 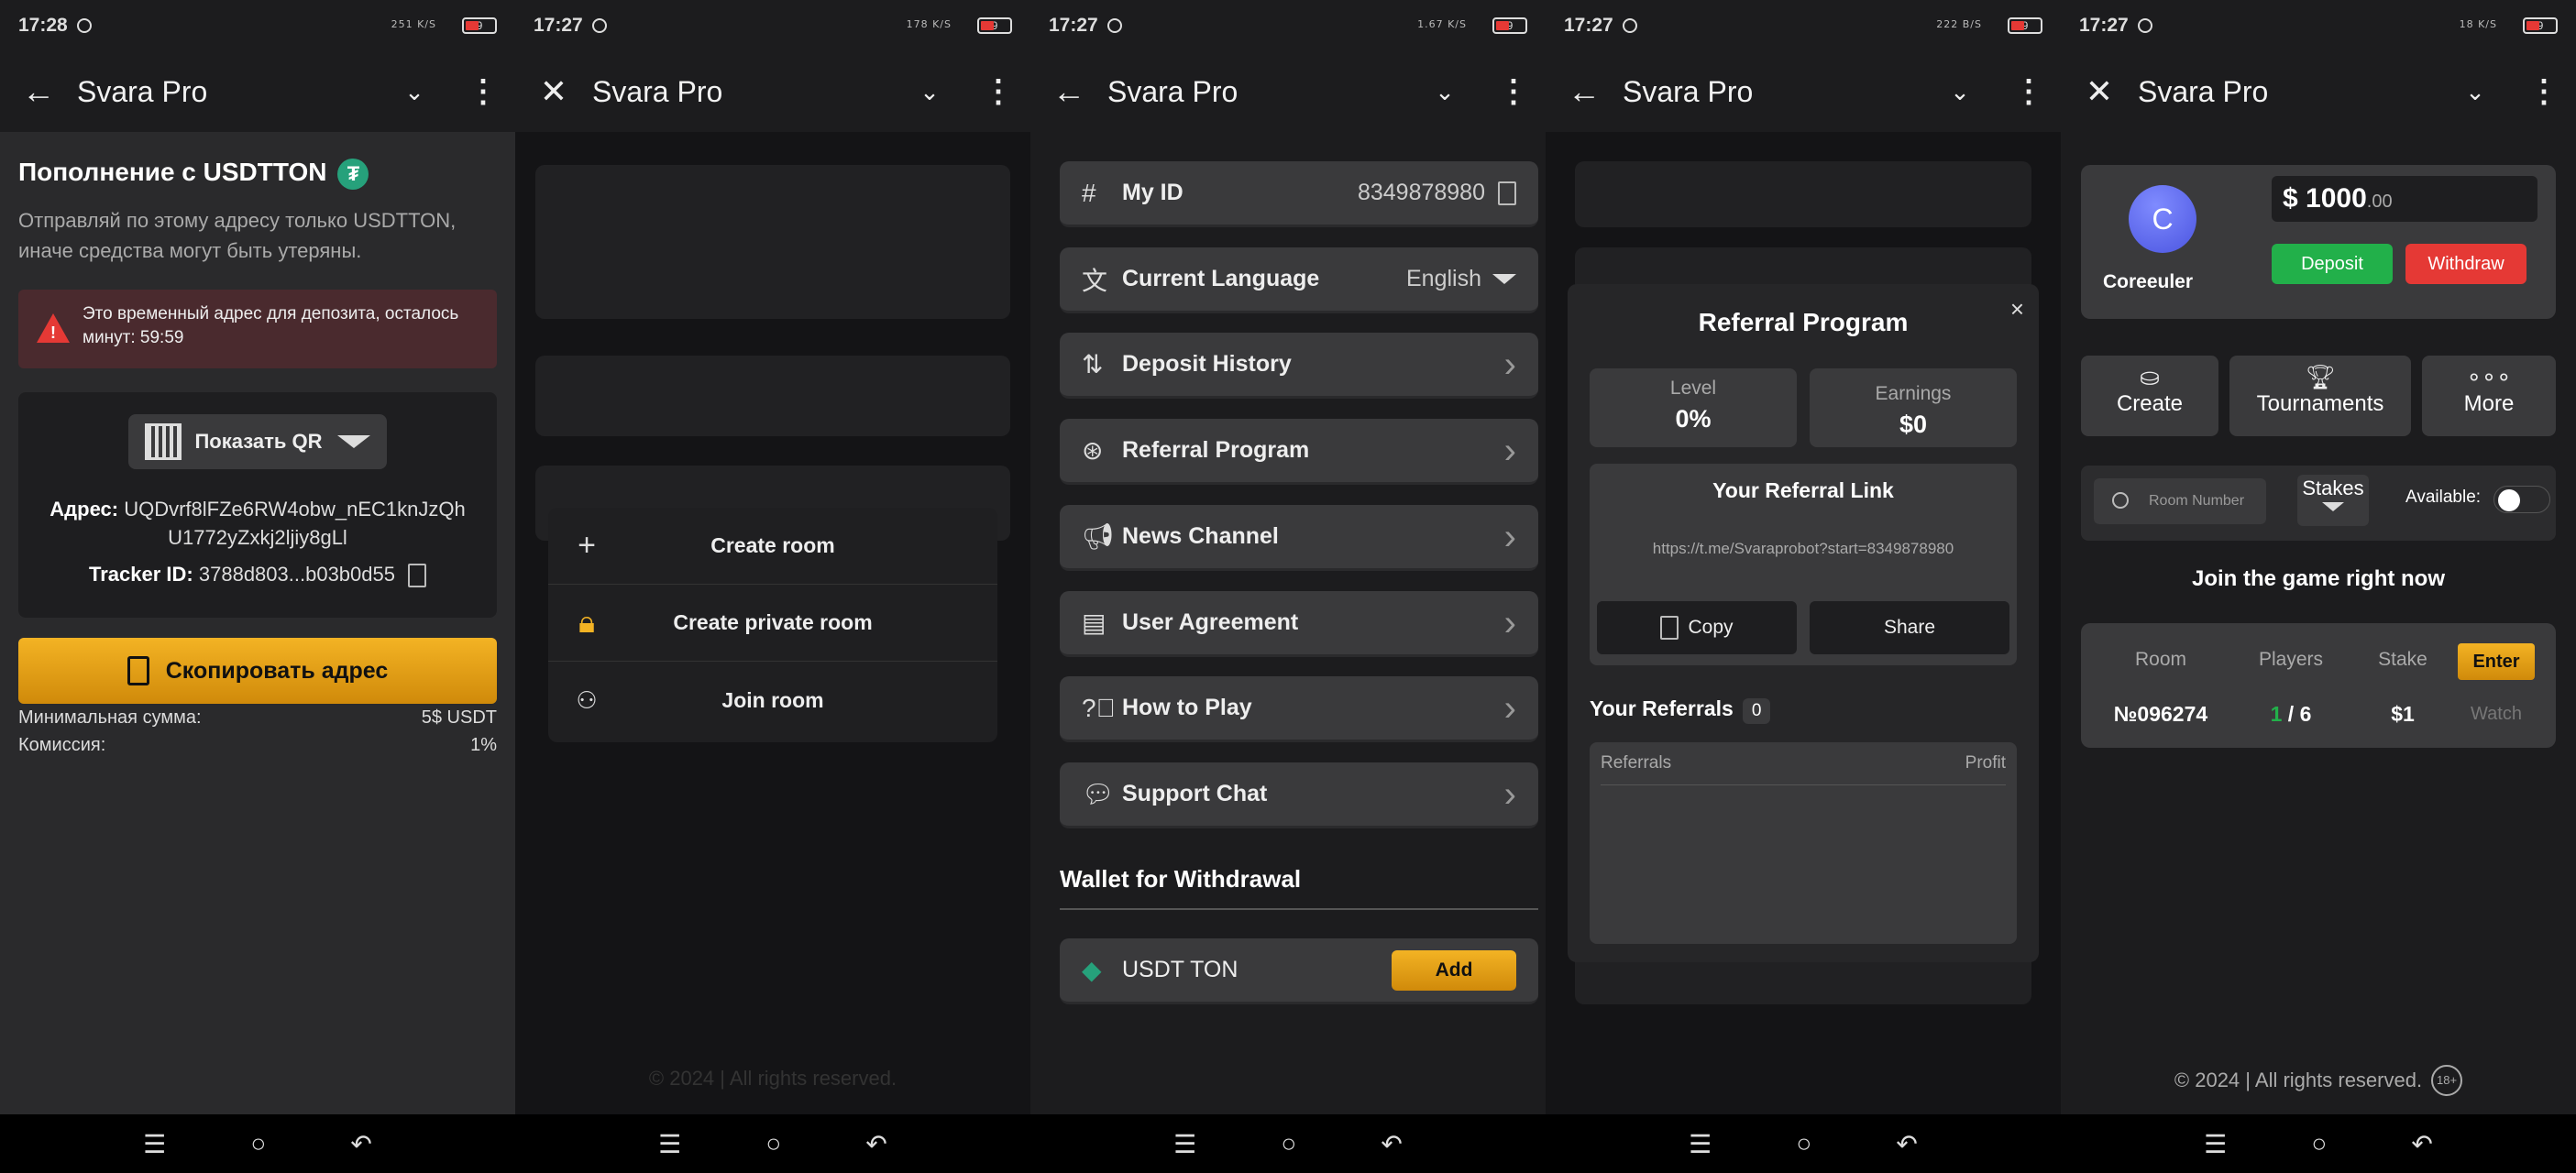 What do you see at coordinates (1299, 795) in the screenshot?
I see `support-chat-row: 💬︎ Support Chat ›` at bounding box center [1299, 795].